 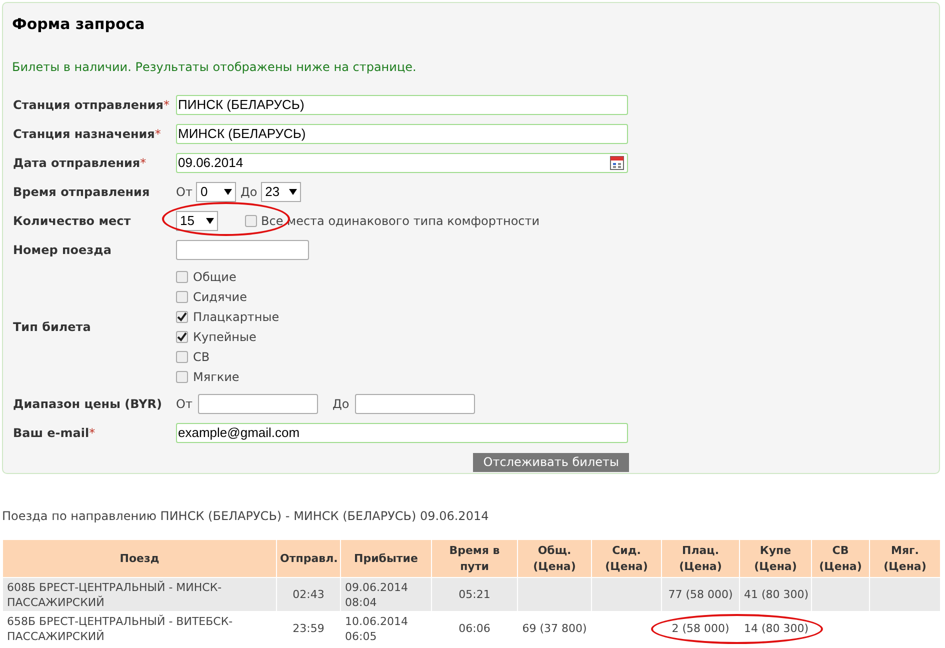 What do you see at coordinates (216, 192) in the screenshot?
I see `dropdown: 0` at bounding box center [216, 192].